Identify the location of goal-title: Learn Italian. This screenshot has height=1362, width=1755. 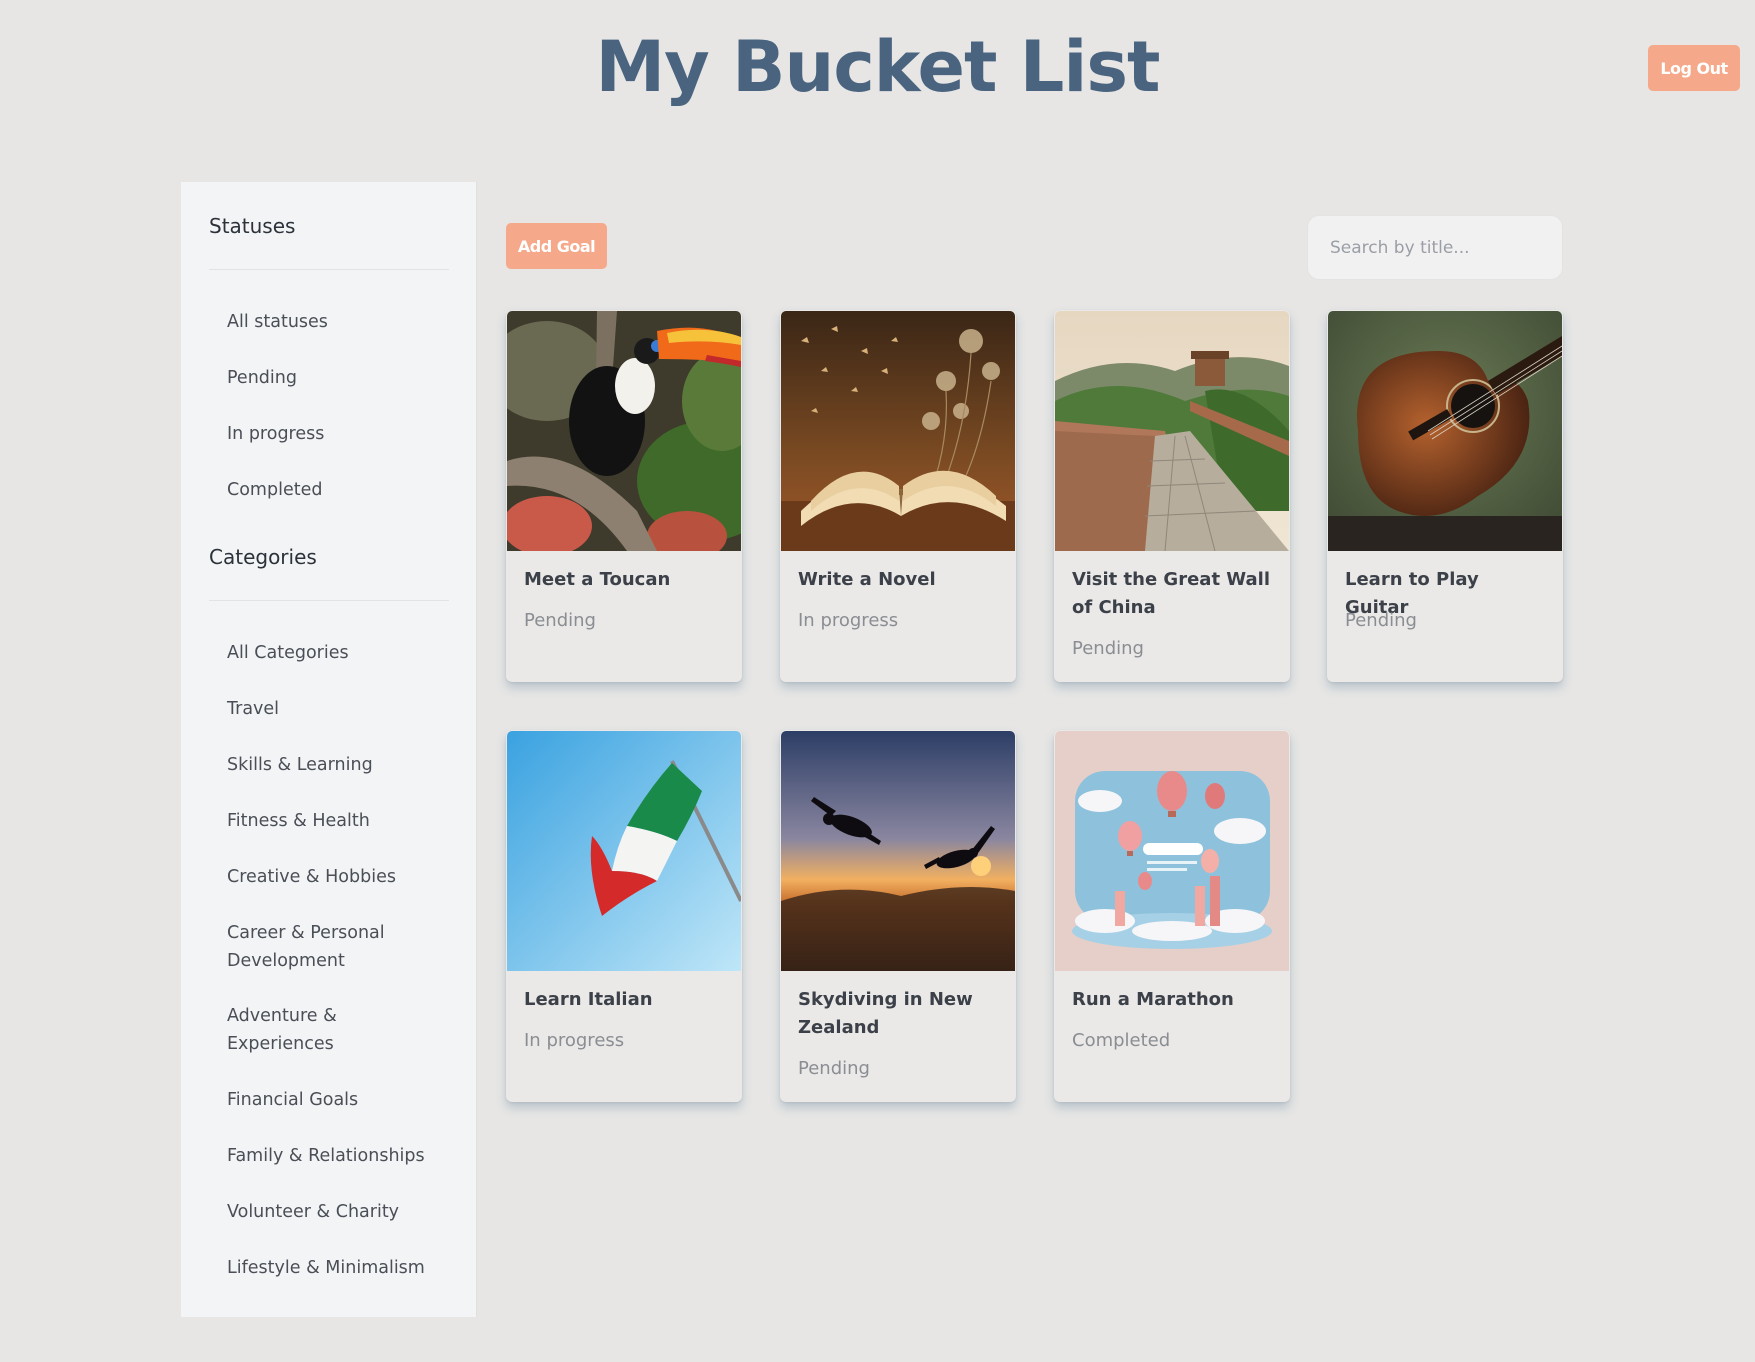
(588, 999).